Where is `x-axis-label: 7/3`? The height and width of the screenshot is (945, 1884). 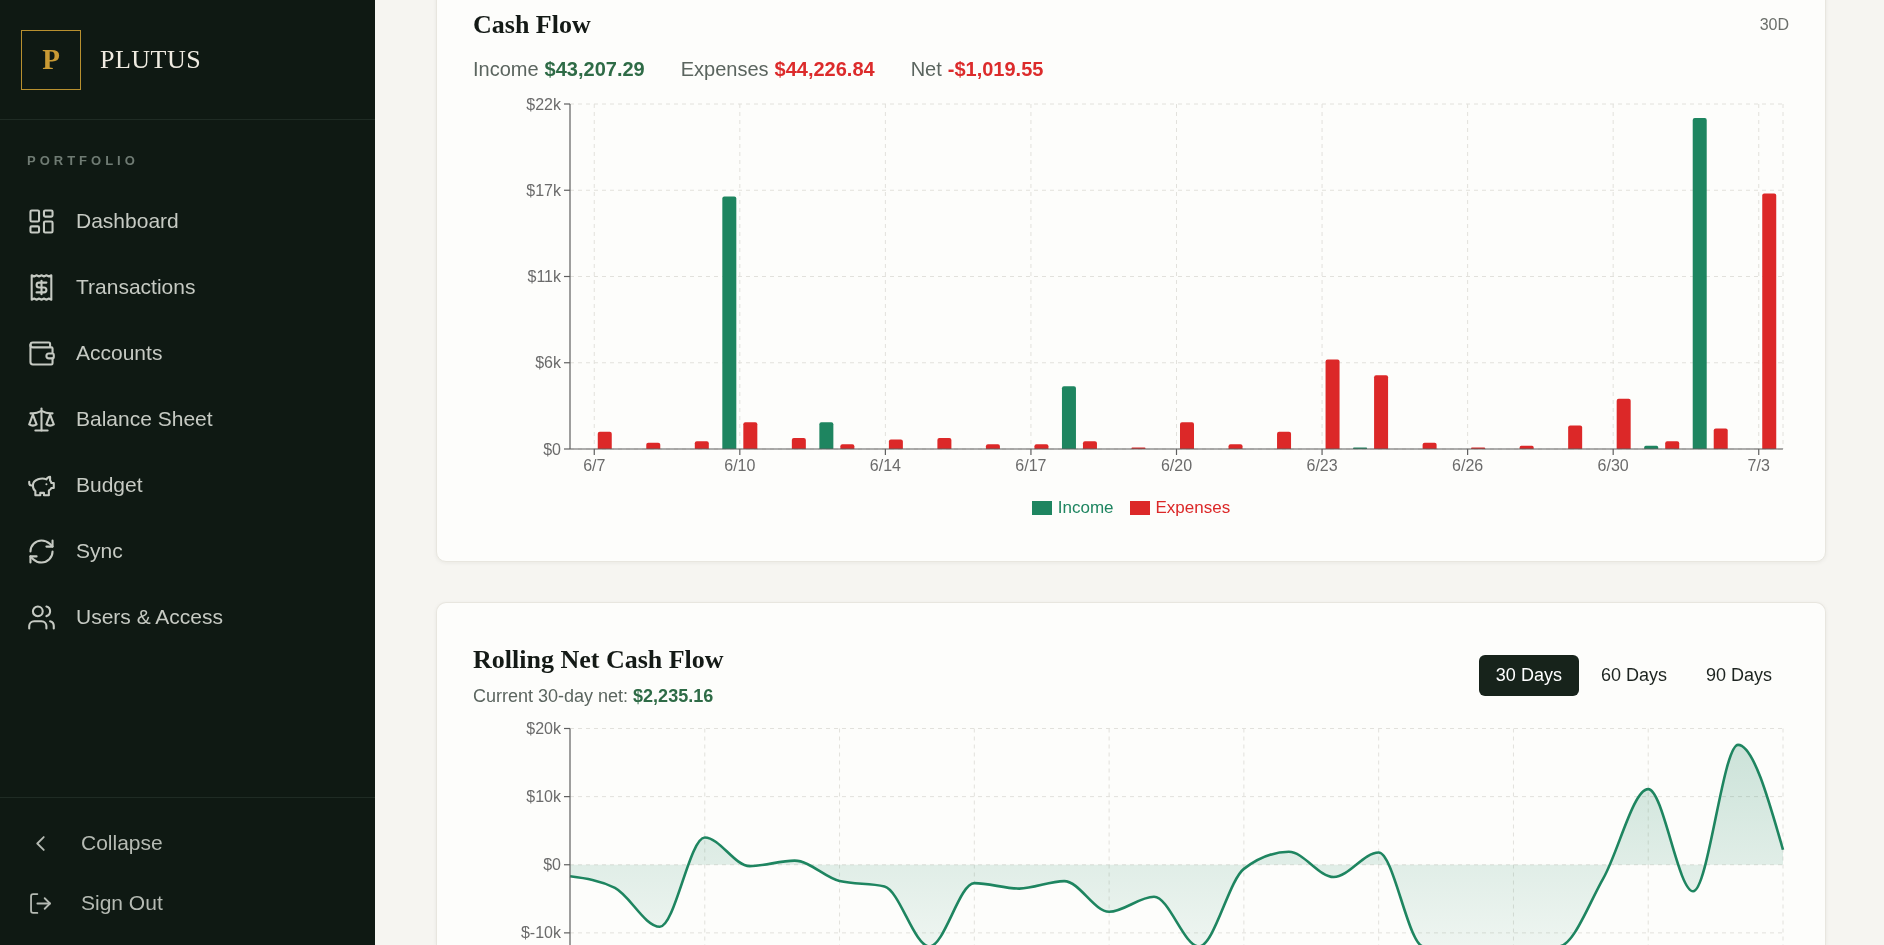
x-axis-label: 7/3 is located at coordinates (1758, 465).